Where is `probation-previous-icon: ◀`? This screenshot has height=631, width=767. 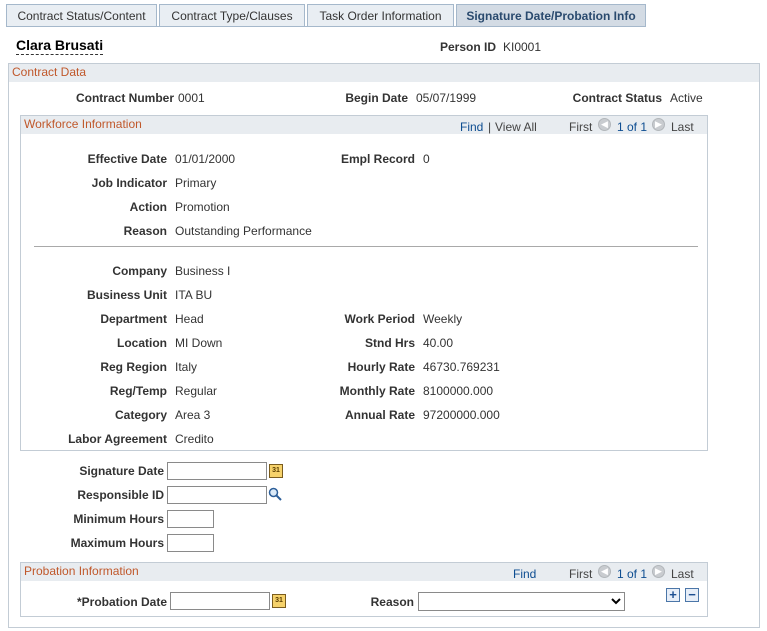
probation-previous-icon: ◀ is located at coordinates (604, 571).